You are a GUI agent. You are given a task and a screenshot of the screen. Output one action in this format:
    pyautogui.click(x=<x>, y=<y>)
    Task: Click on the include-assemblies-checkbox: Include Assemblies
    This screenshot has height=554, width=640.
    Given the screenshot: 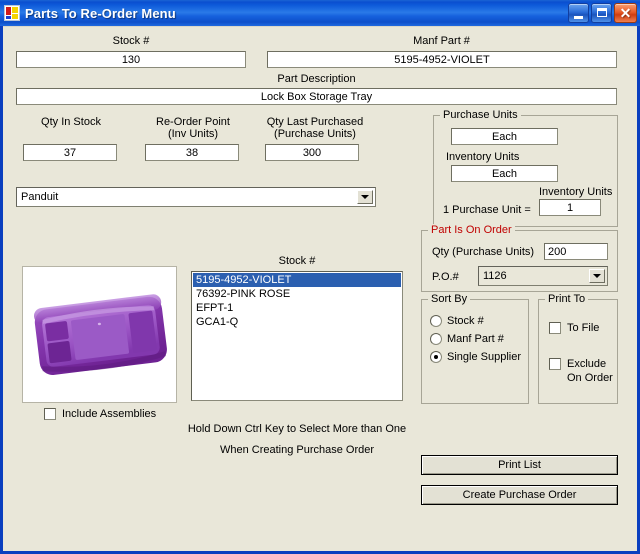 What is the action you would take?
    pyautogui.click(x=100, y=414)
    